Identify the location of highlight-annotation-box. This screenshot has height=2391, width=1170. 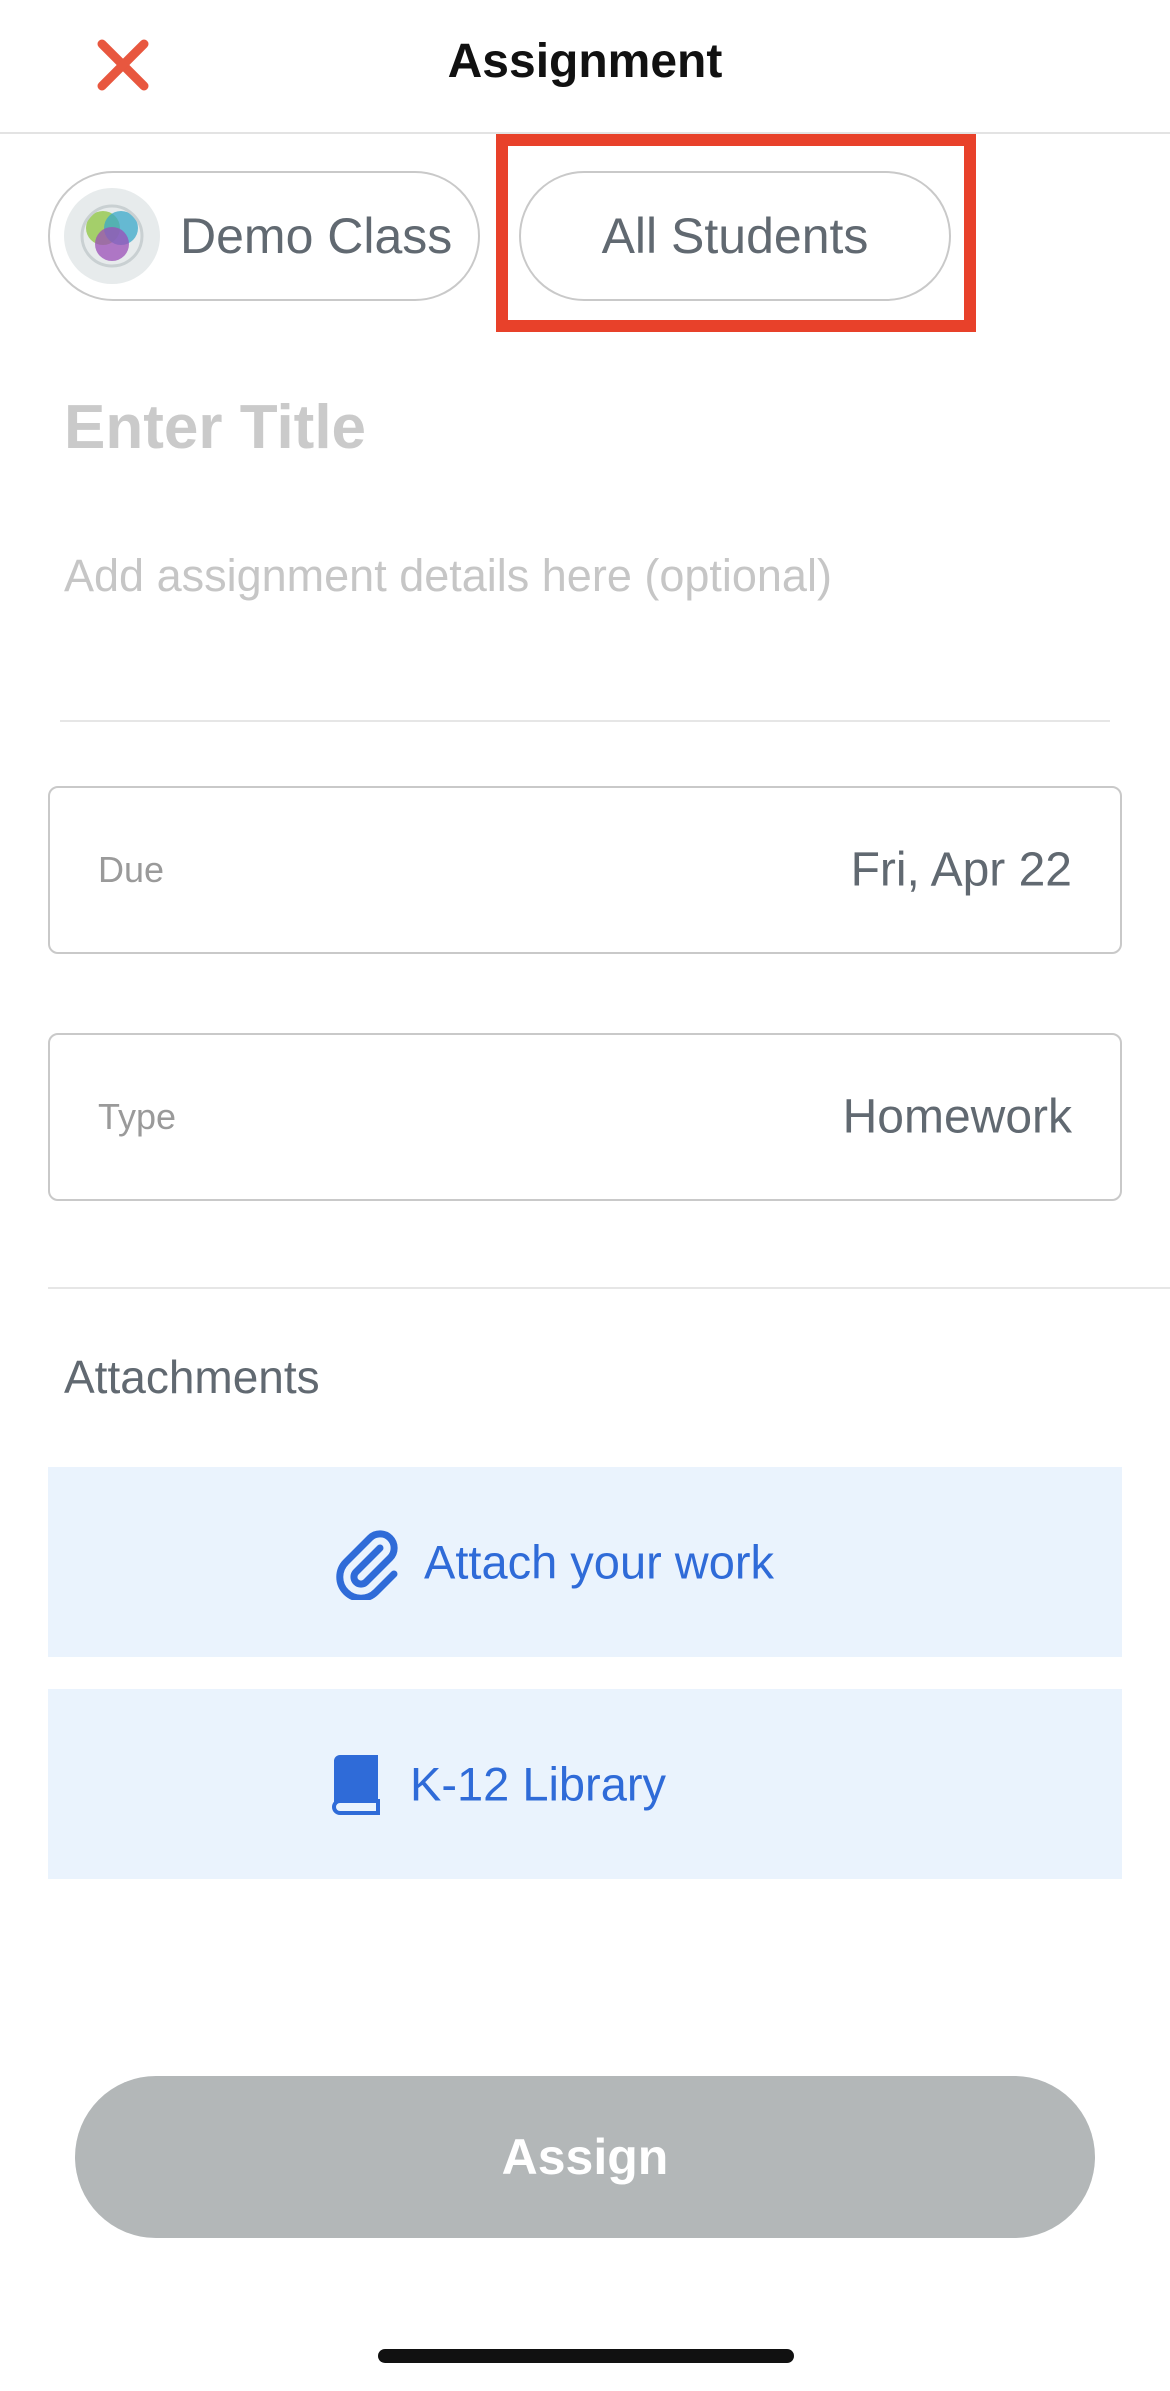
(736, 233).